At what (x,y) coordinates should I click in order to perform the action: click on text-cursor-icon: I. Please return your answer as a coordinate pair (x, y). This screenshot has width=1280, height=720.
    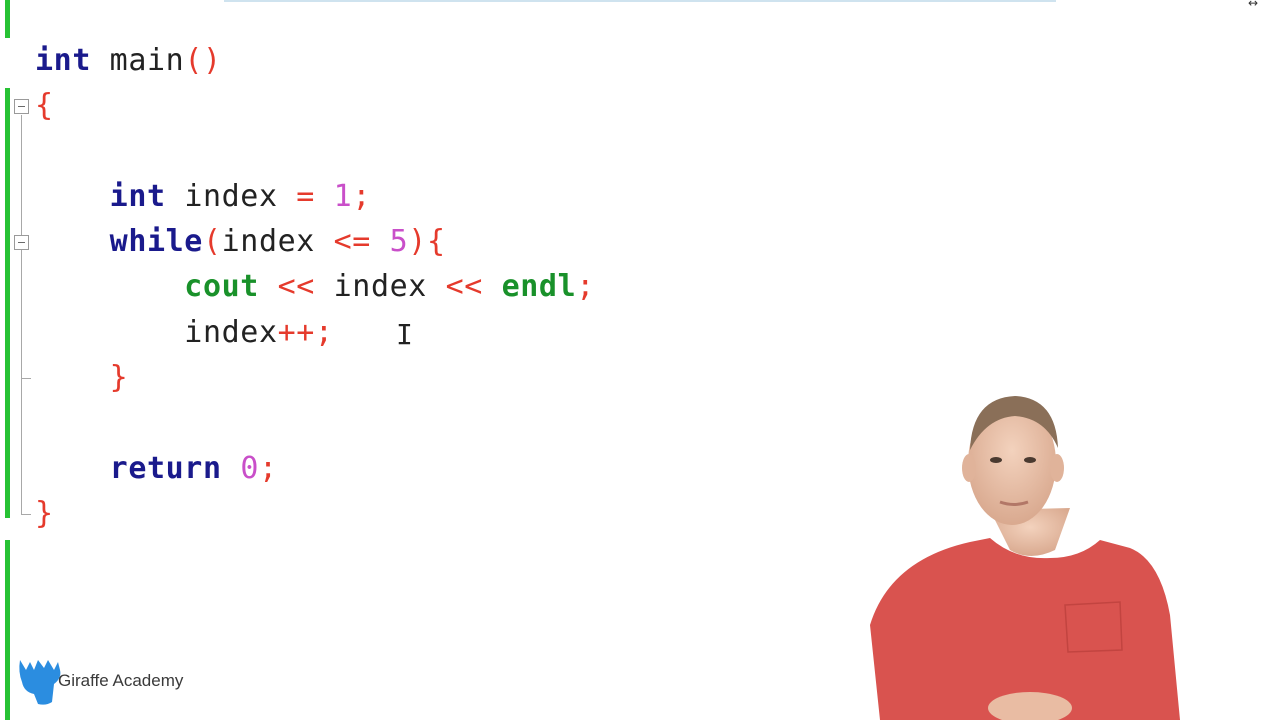
    Looking at the image, I should click on (404, 334).